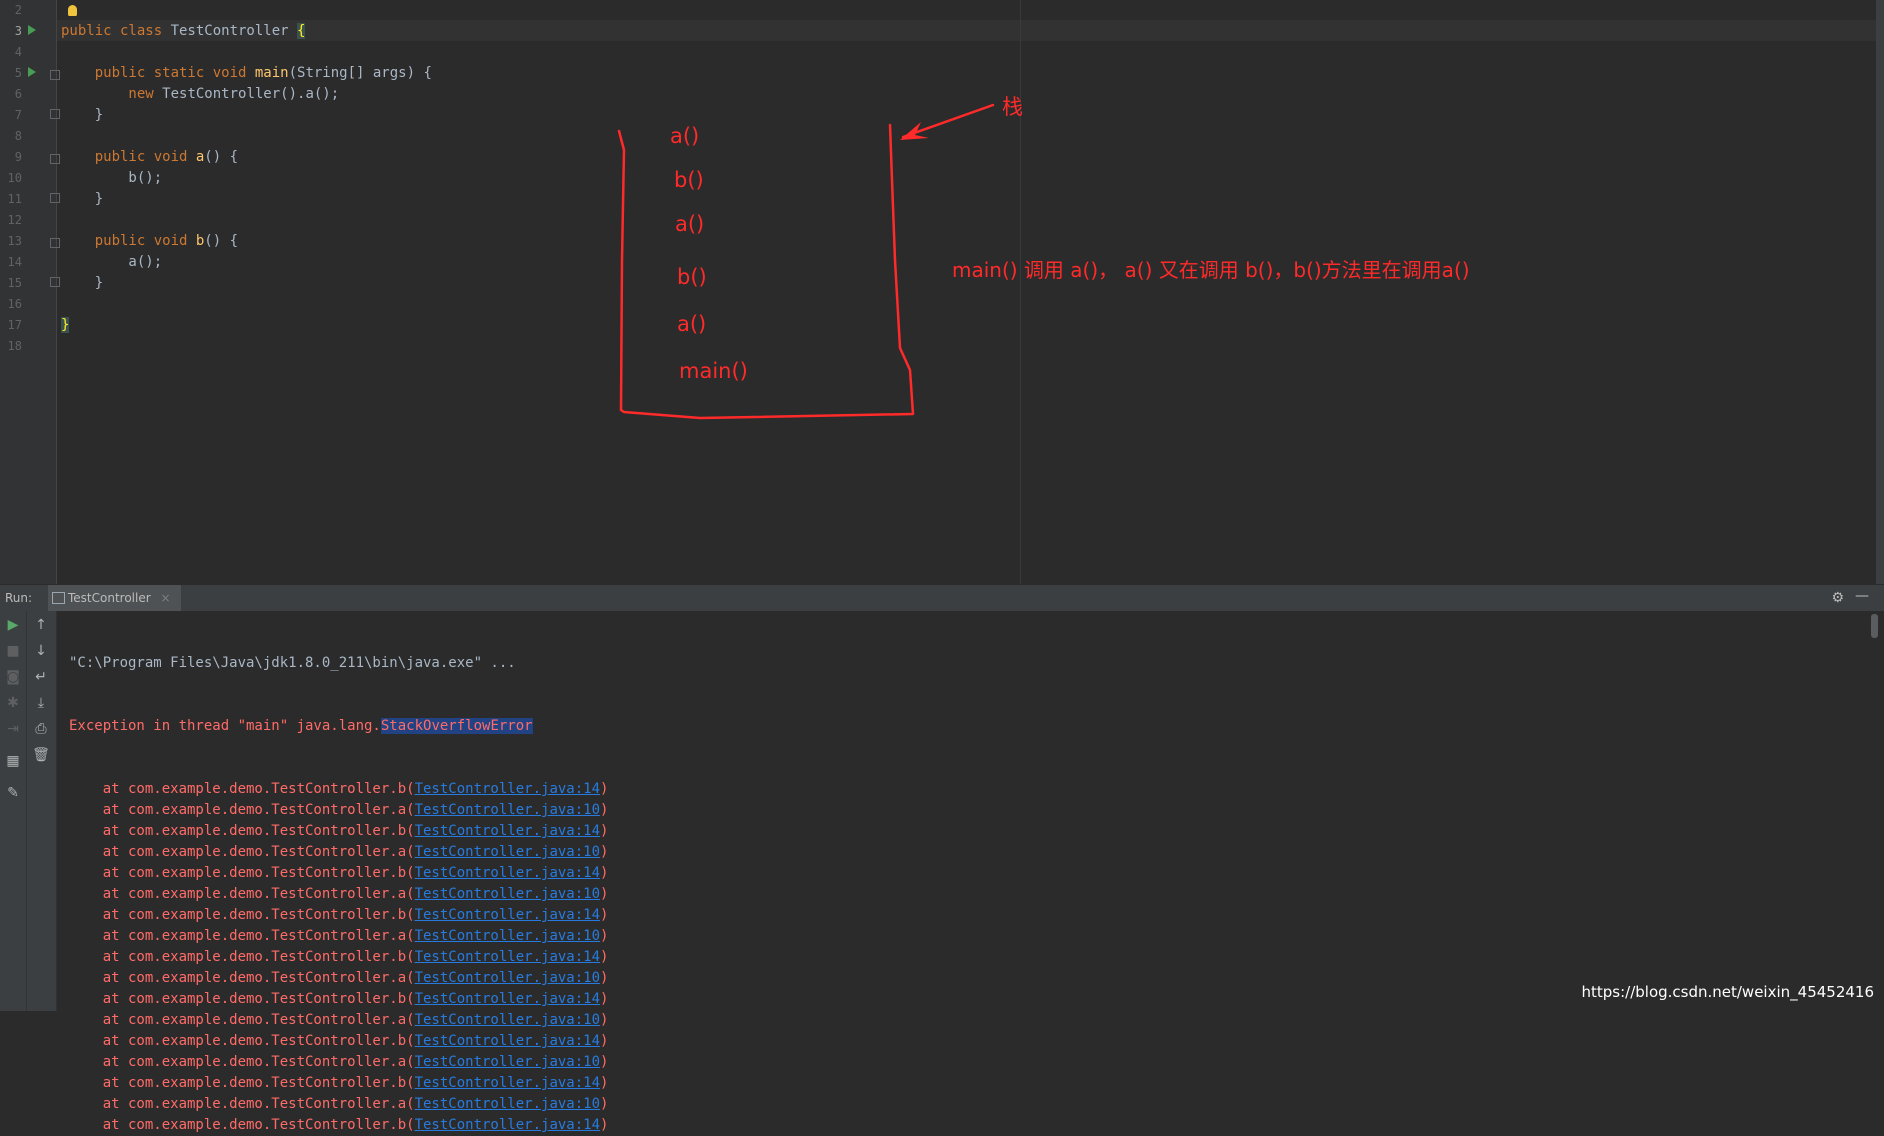 Image resolution: width=1884 pixels, height=1136 pixels. What do you see at coordinates (41, 625) in the screenshot?
I see `arrow-up-icon: ↑` at bounding box center [41, 625].